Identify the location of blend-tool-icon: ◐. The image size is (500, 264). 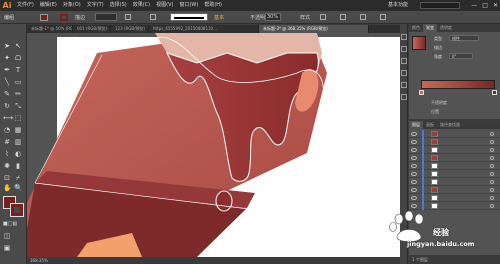
(18, 154).